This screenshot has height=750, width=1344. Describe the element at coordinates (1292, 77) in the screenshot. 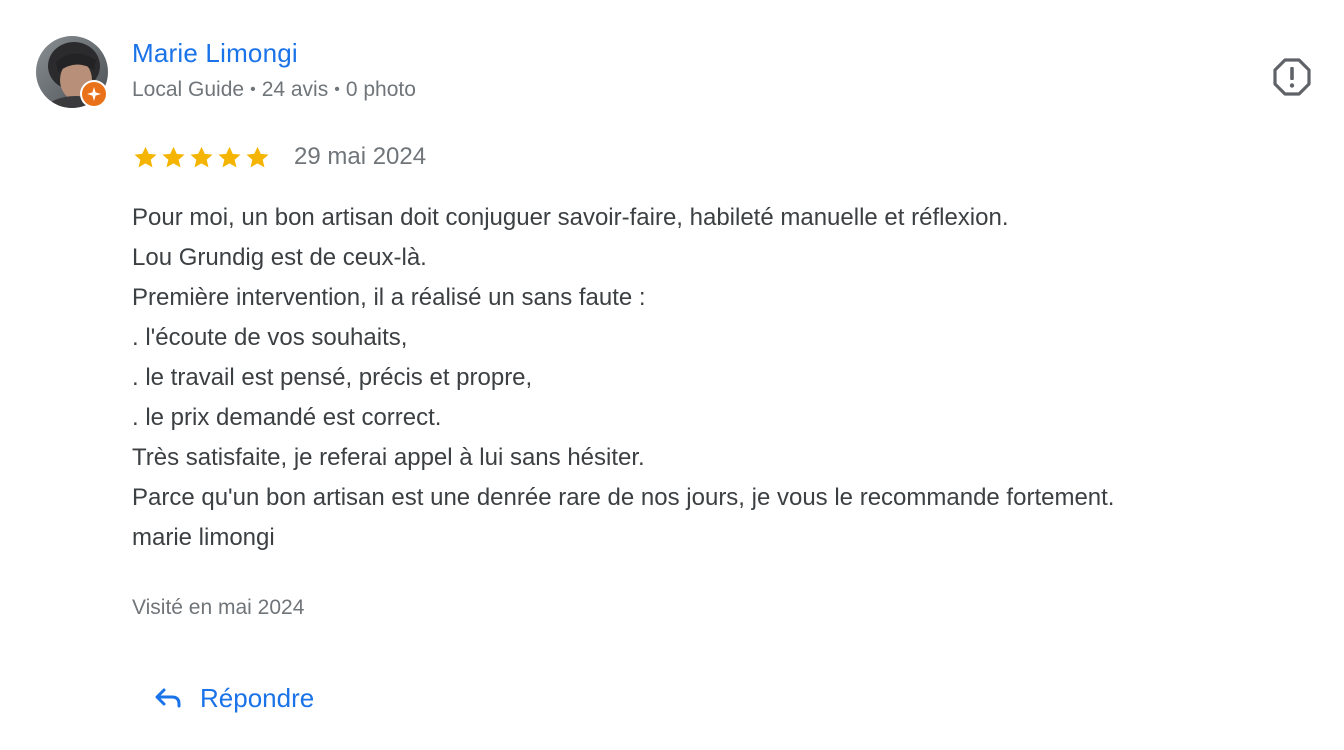

I see `report-octagon-icon` at that location.